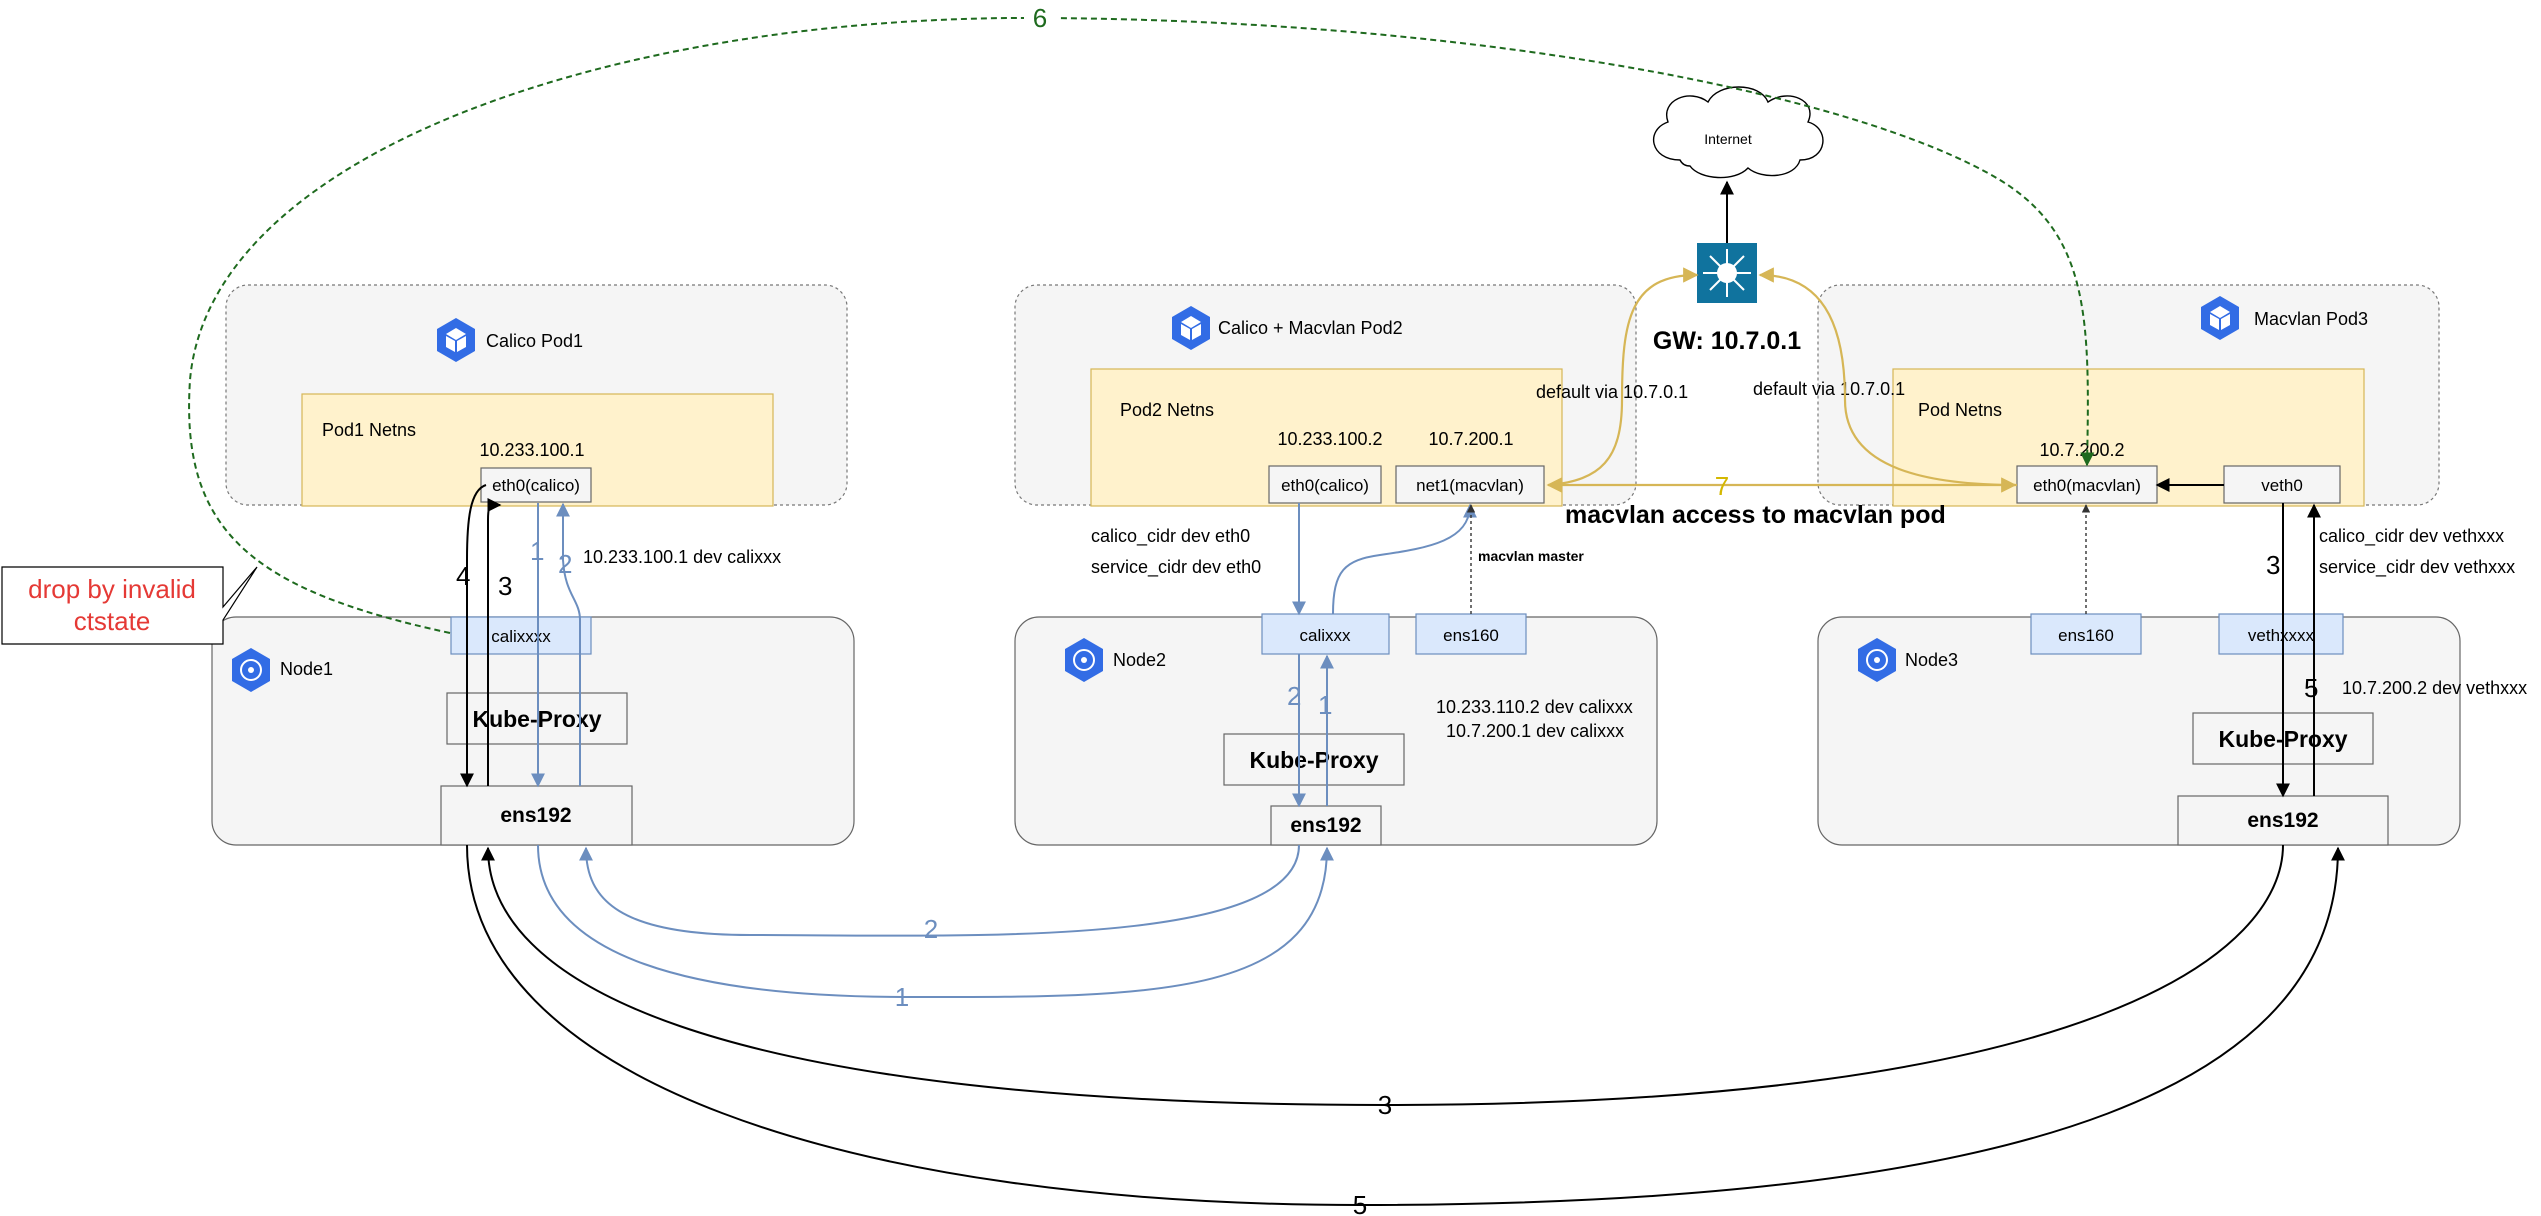 This screenshot has height=1216, width=2541. I want to click on node3-title: Node3, so click(1931, 660).